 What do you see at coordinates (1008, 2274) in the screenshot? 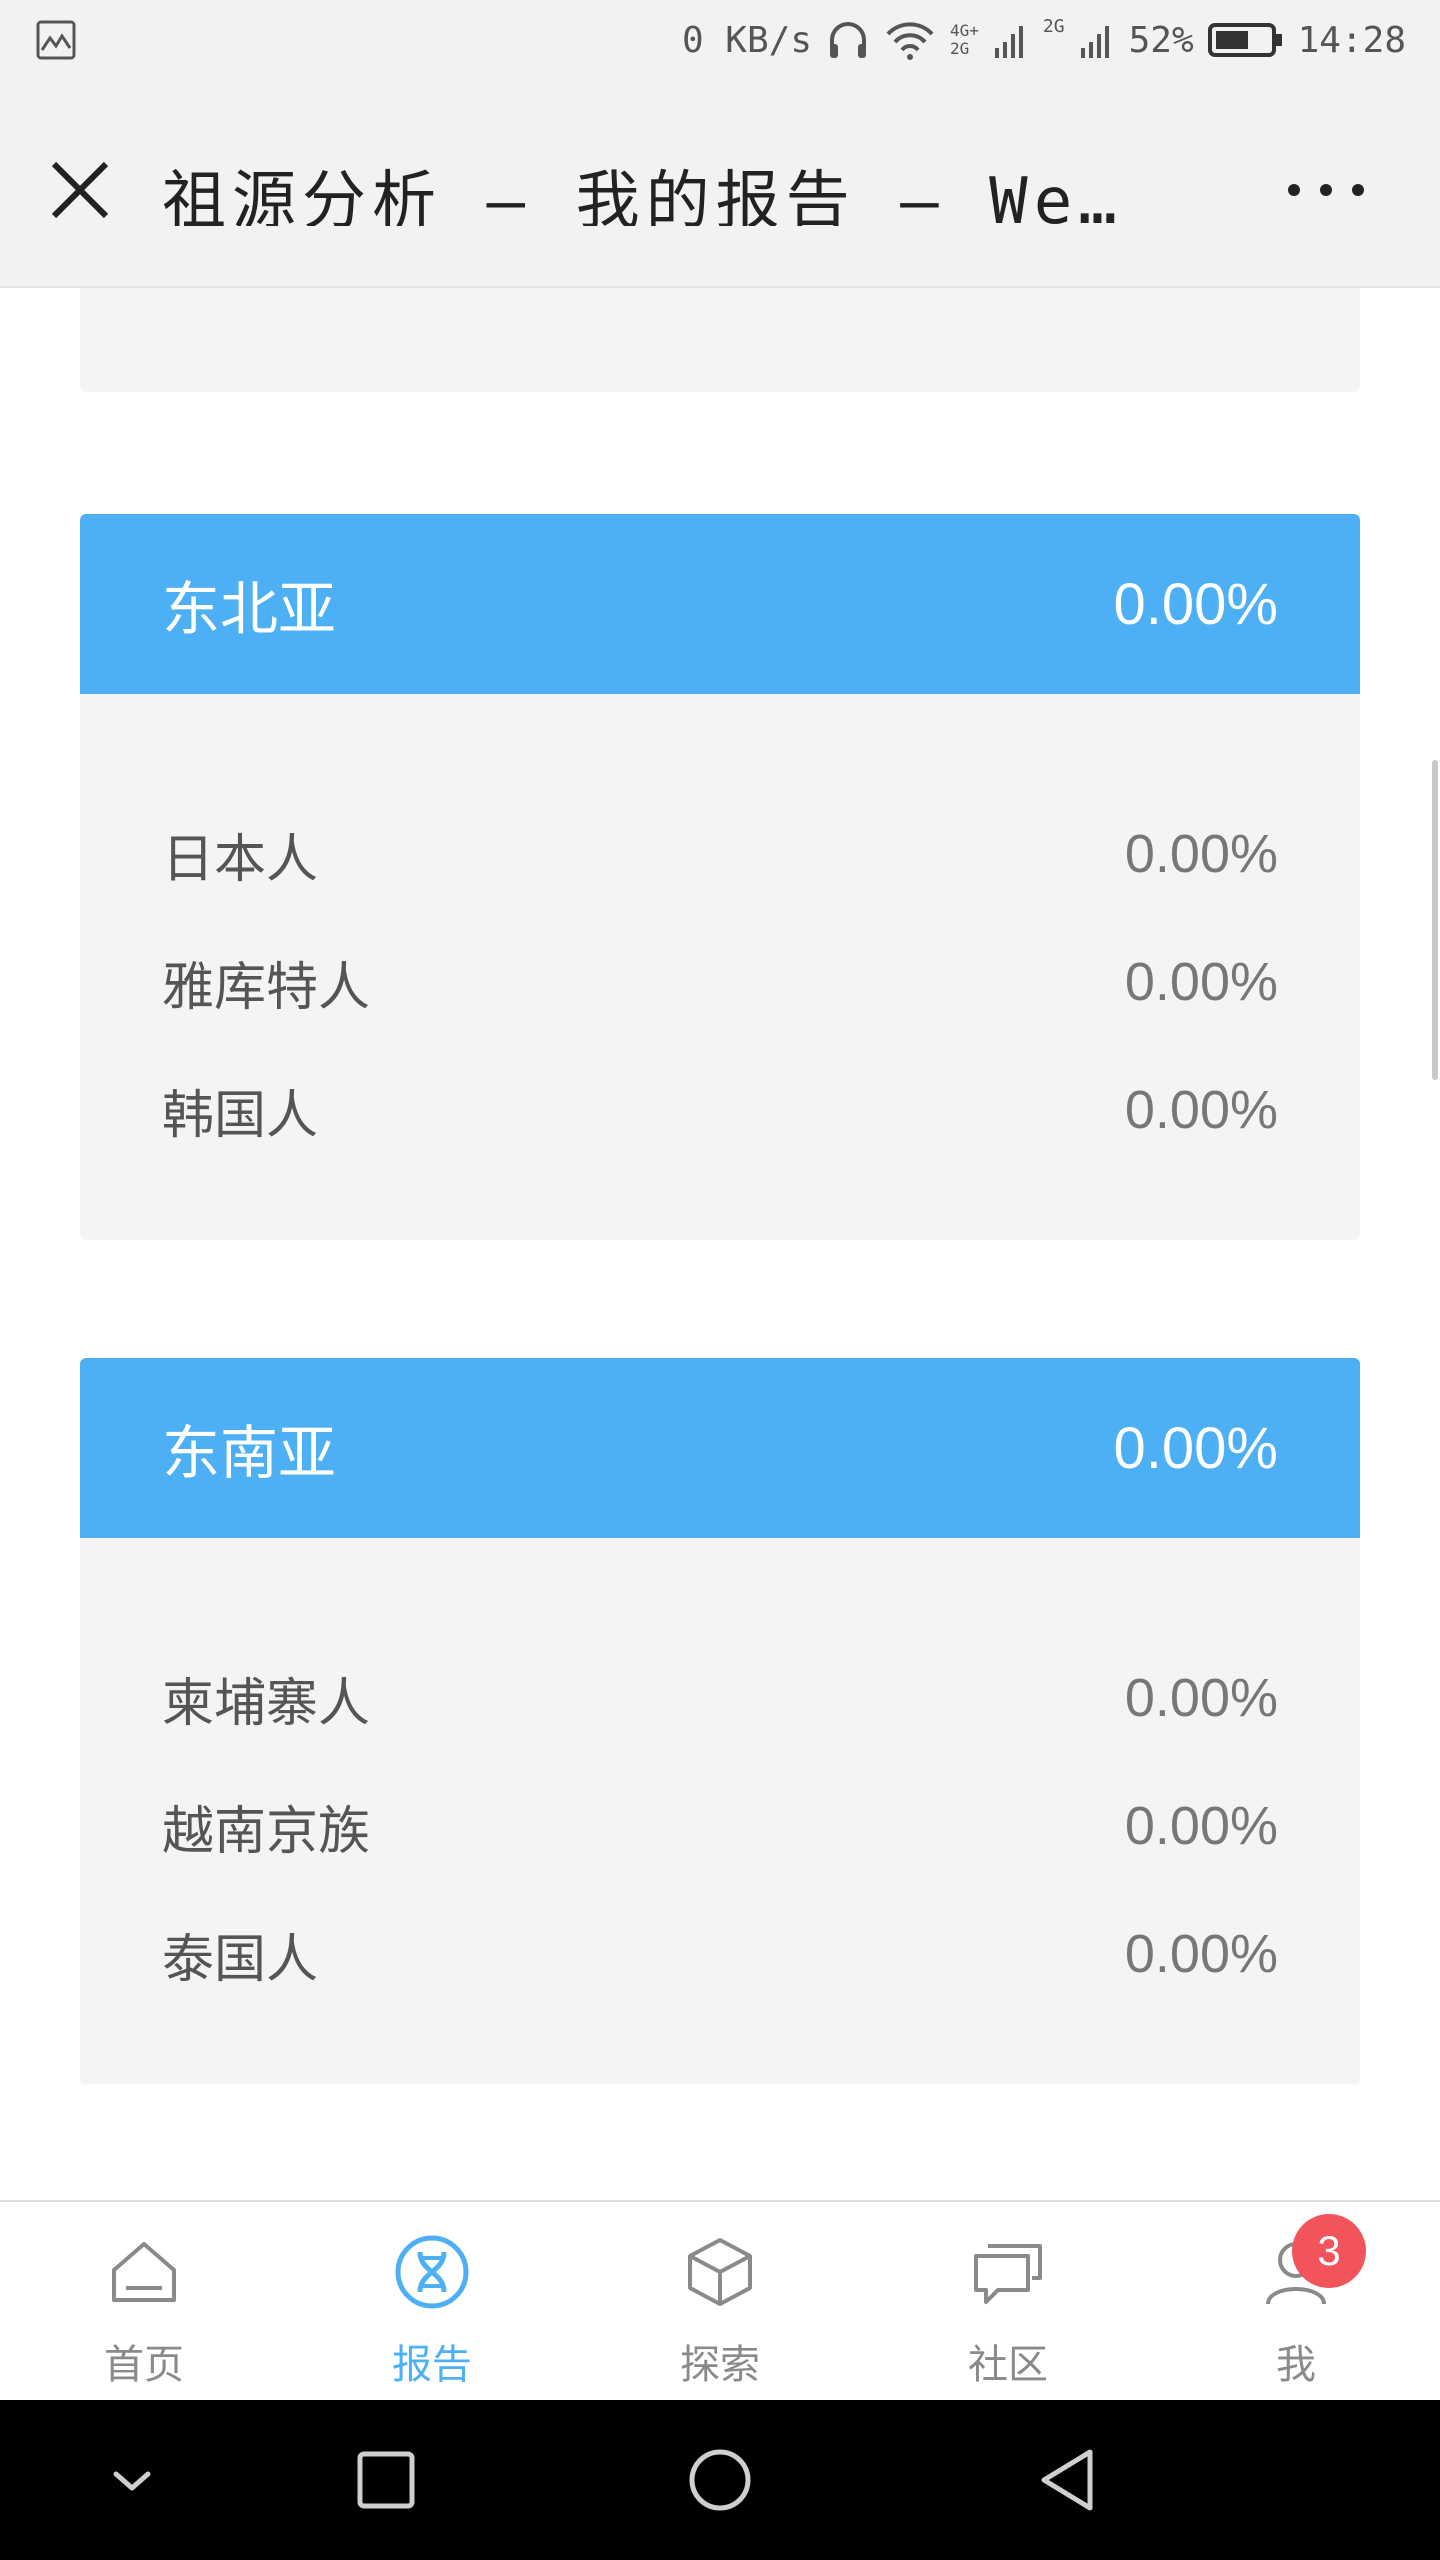
I see `chat-icon` at bounding box center [1008, 2274].